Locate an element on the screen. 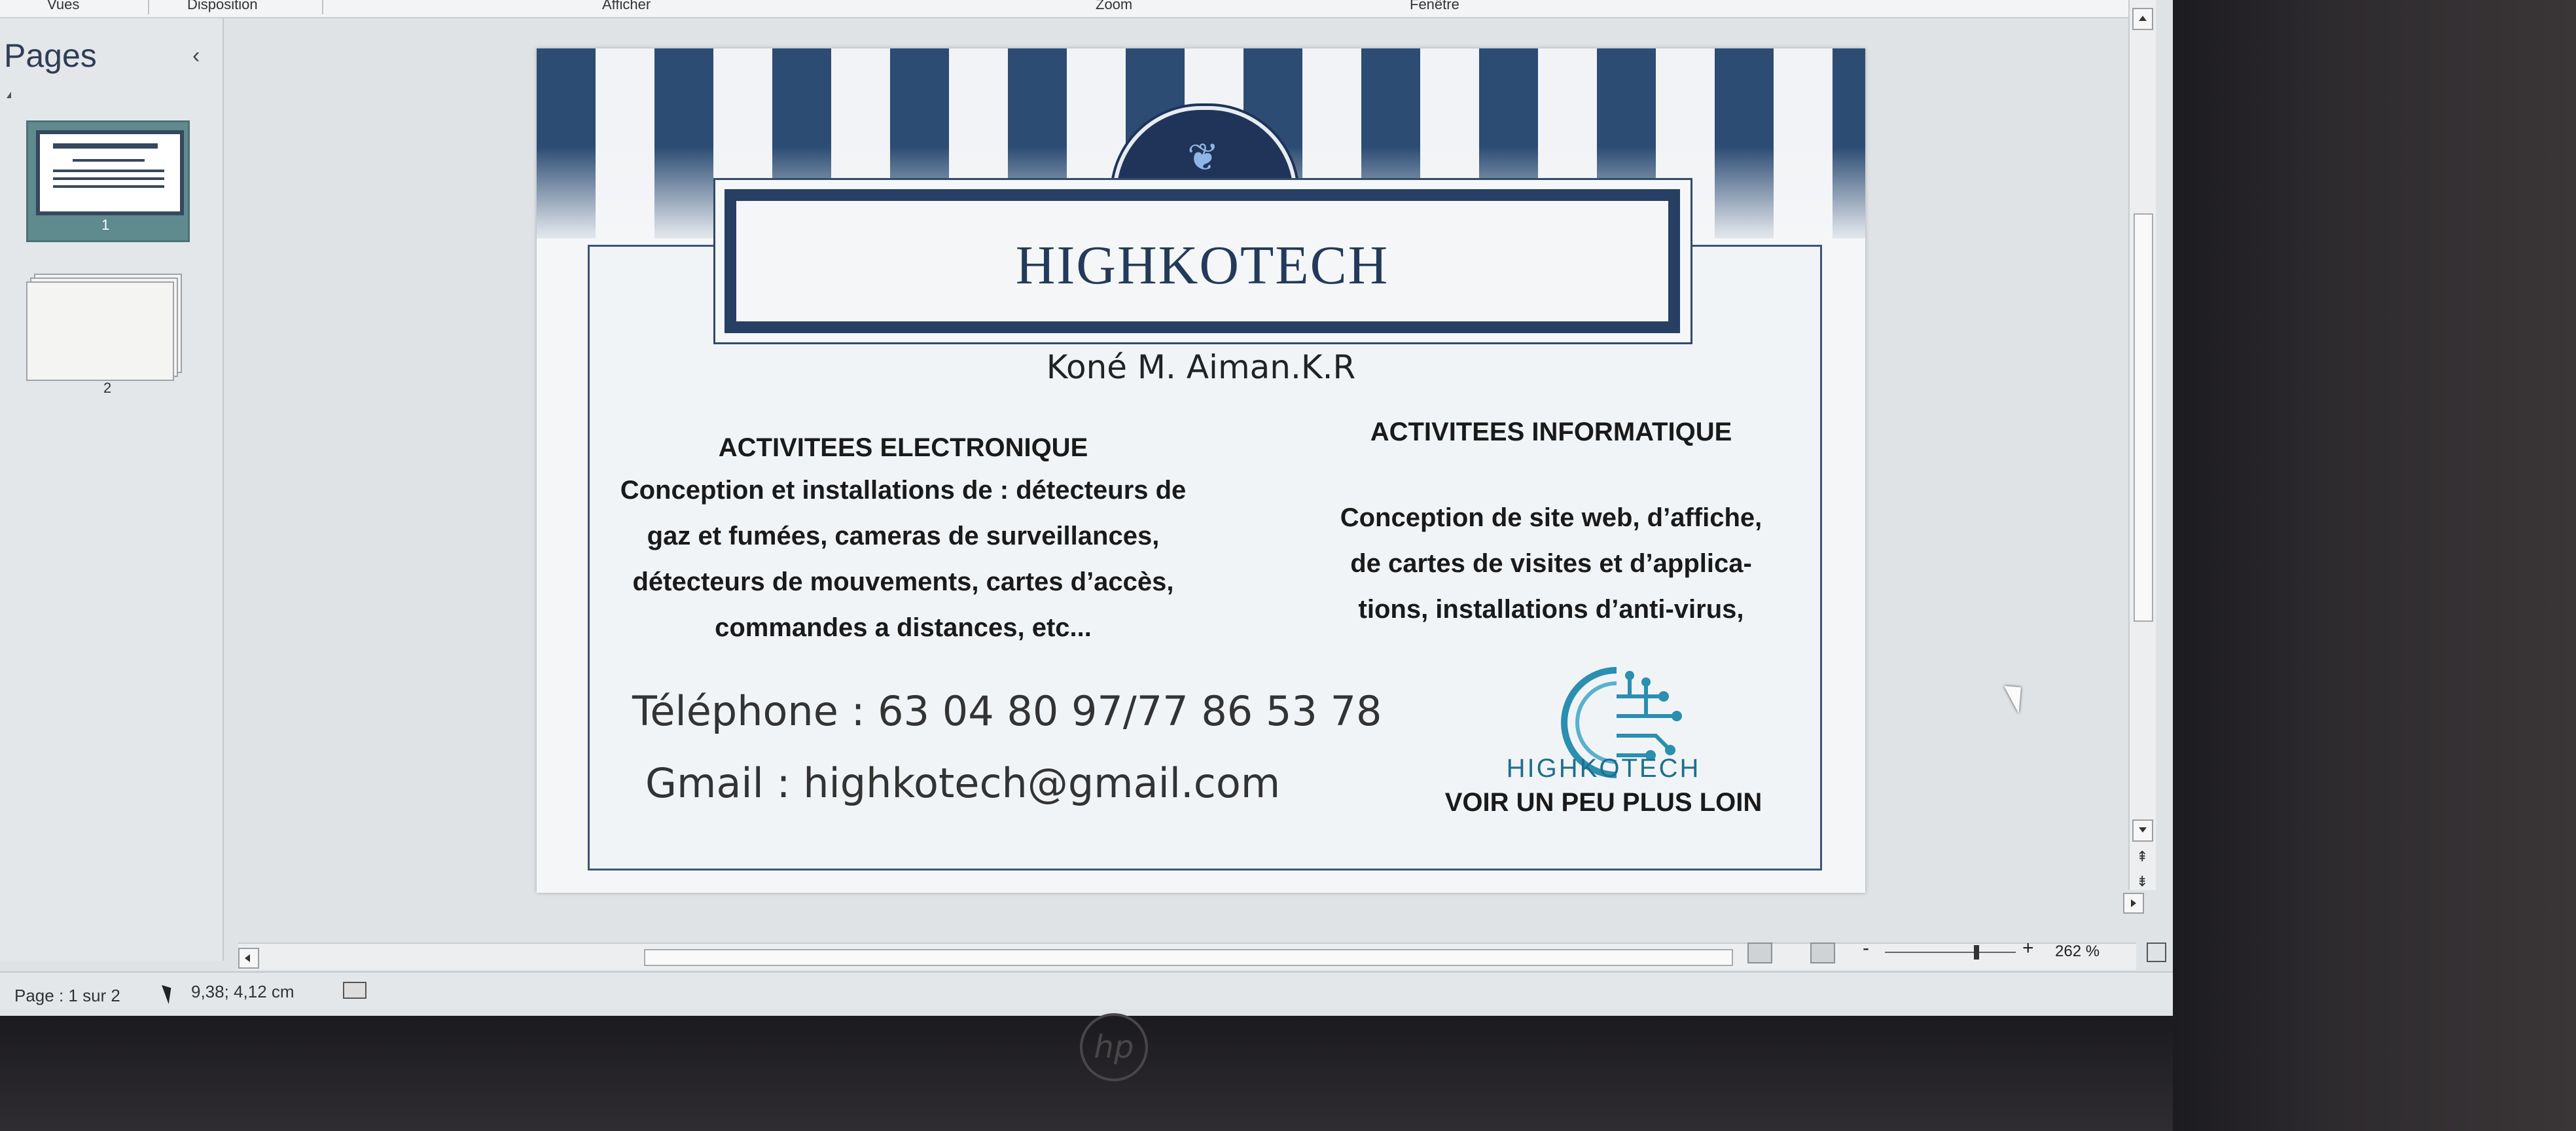  cursor-coordinates: 9,38; 4,12 cm is located at coordinates (243, 991).